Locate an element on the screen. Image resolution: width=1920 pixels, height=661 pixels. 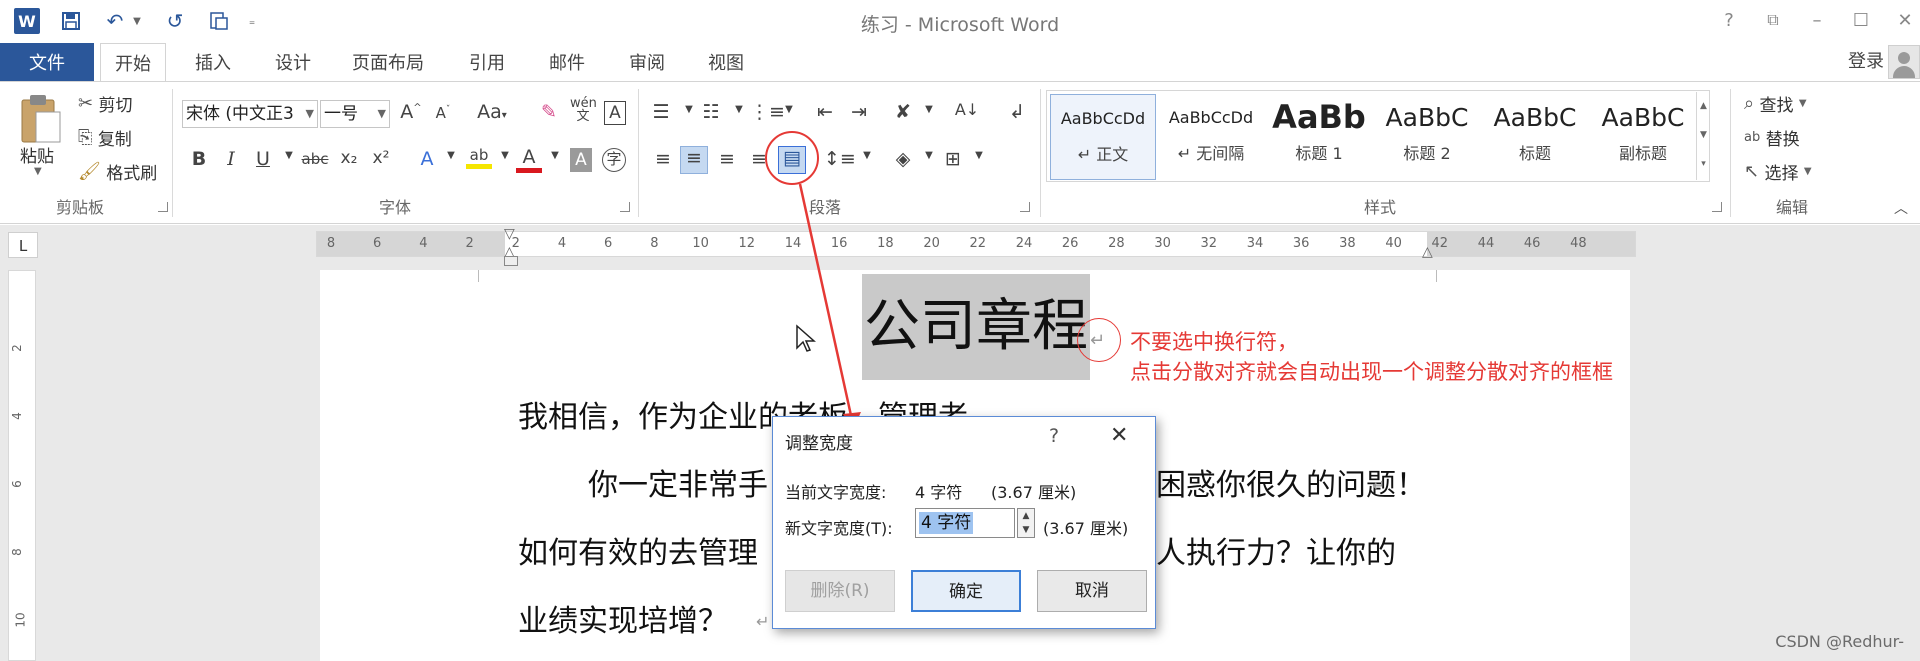
current-width-cm: (3.67 厘米) is located at coordinates (1034, 492).